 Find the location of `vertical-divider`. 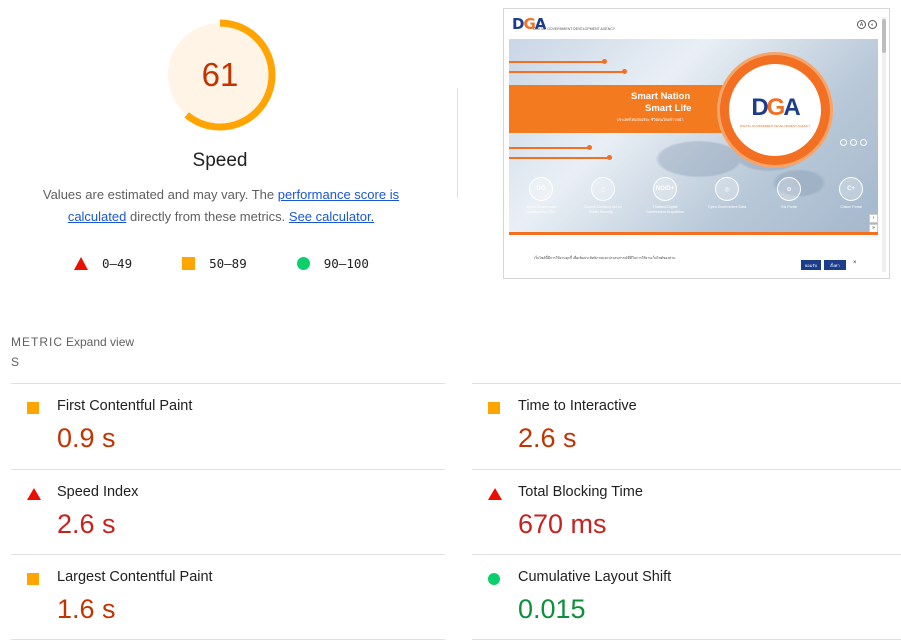

vertical-divider is located at coordinates (457, 143).